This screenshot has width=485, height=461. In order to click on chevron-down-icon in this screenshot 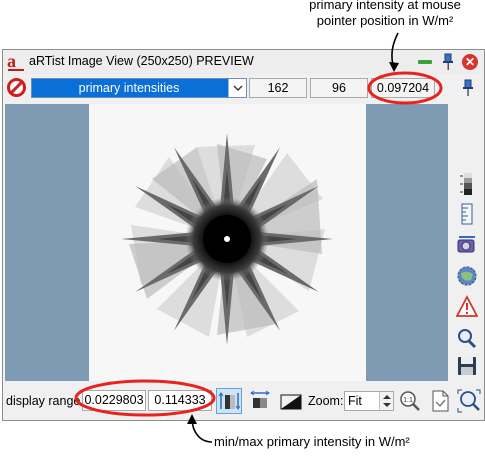, I will do `click(237, 88)`.